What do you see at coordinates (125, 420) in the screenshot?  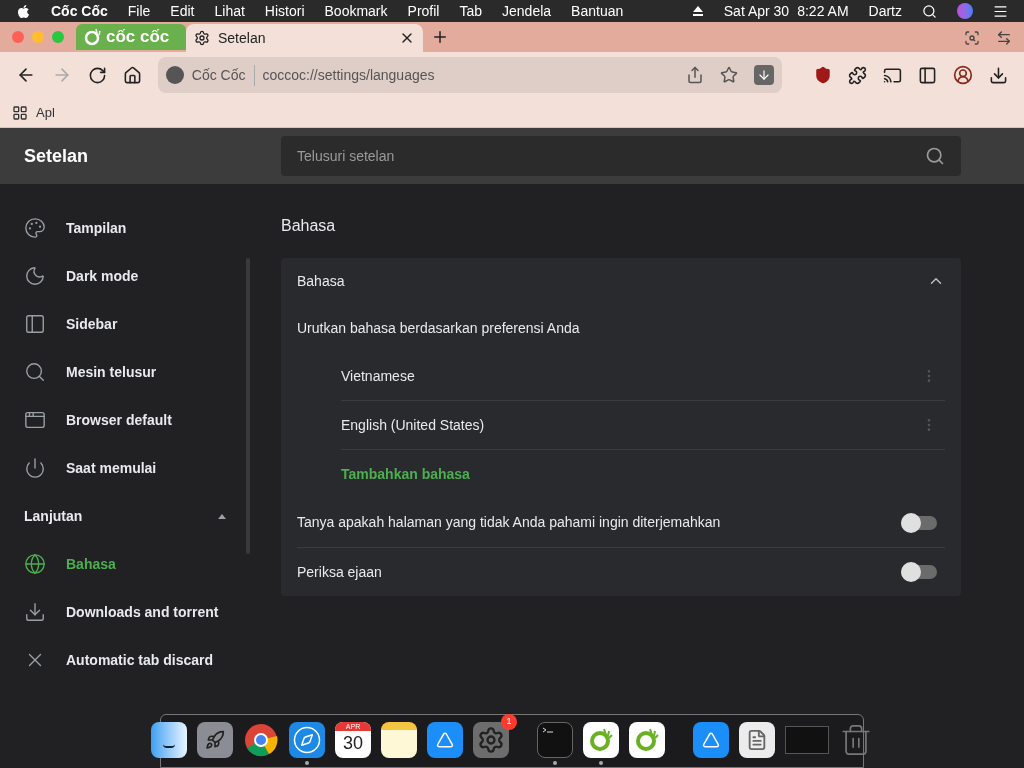 I see `sidebar-item: Browser default` at bounding box center [125, 420].